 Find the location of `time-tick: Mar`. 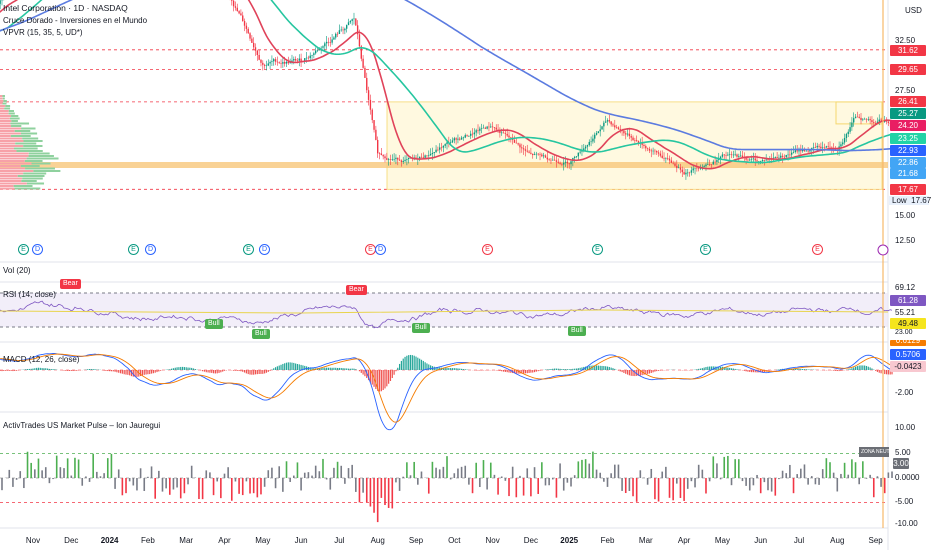

time-tick: Mar is located at coordinates (186, 540).